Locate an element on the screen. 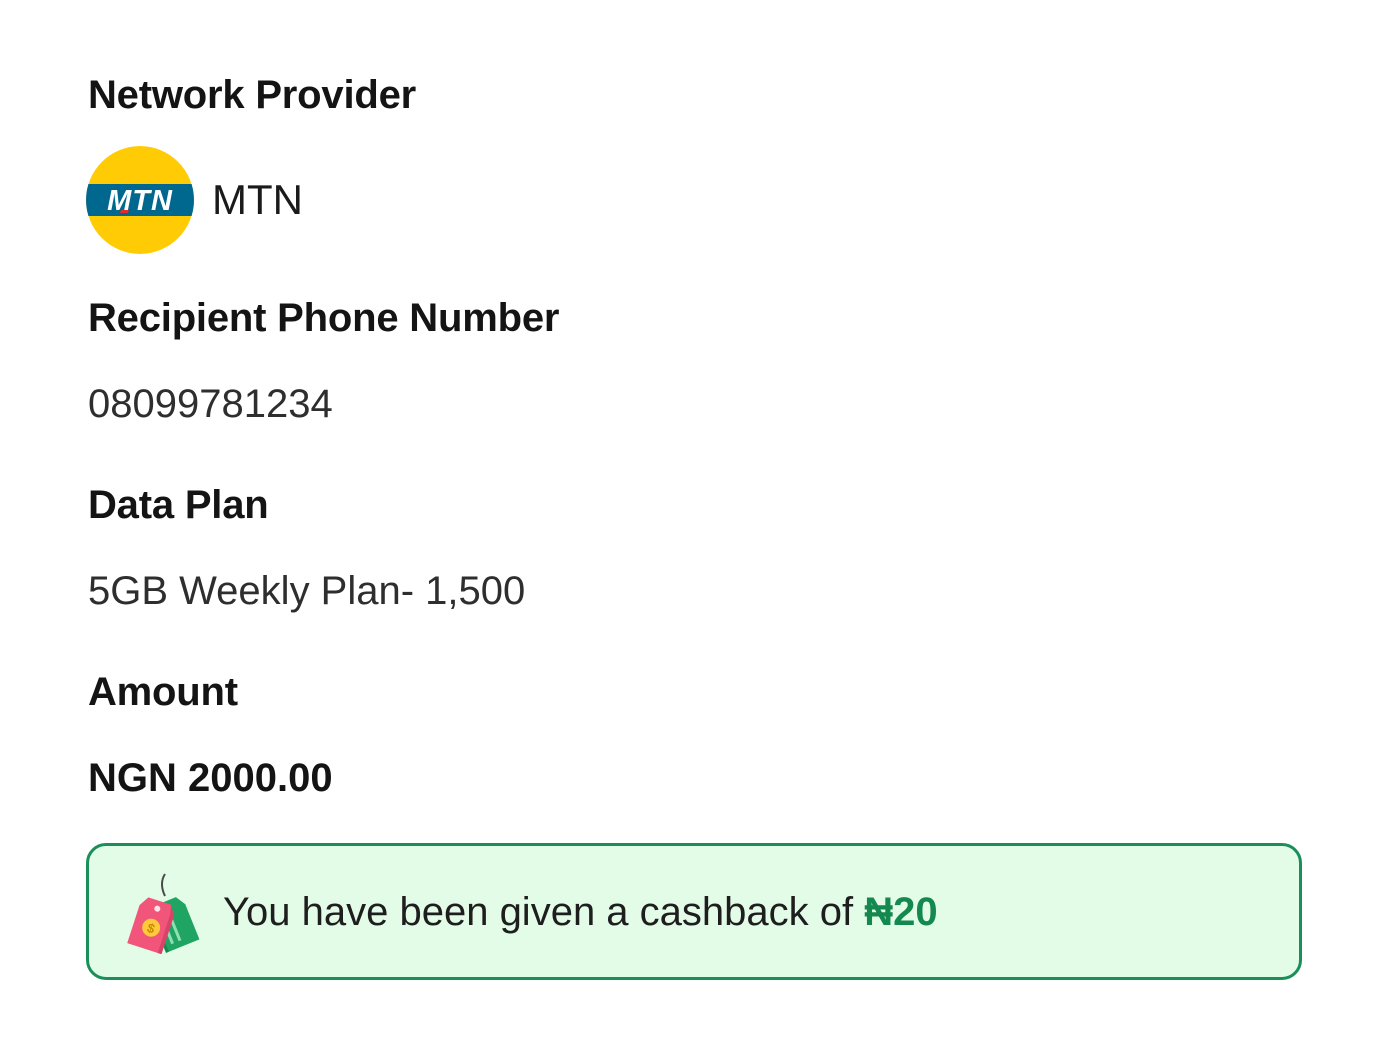 The image size is (1388, 1040). cashback-message: You have been given a cashback of ₦20 is located at coordinates (580, 912).